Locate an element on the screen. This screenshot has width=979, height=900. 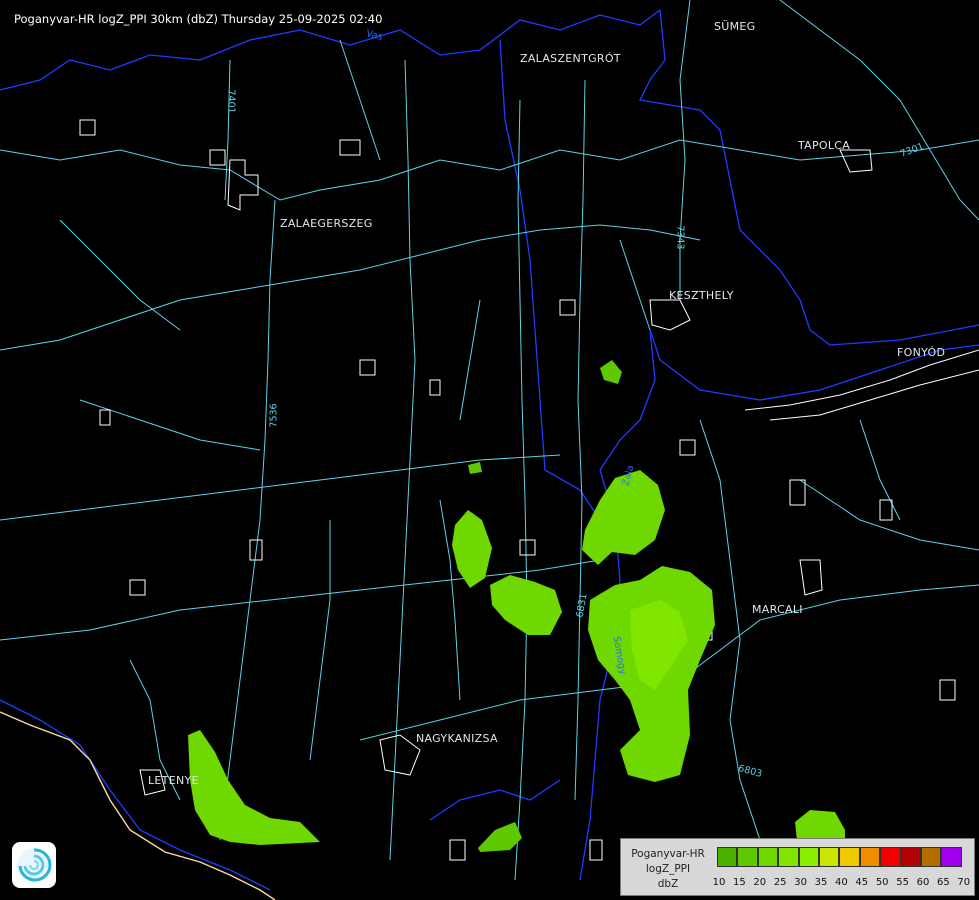
legend-swatches is located at coordinates (839, 857).